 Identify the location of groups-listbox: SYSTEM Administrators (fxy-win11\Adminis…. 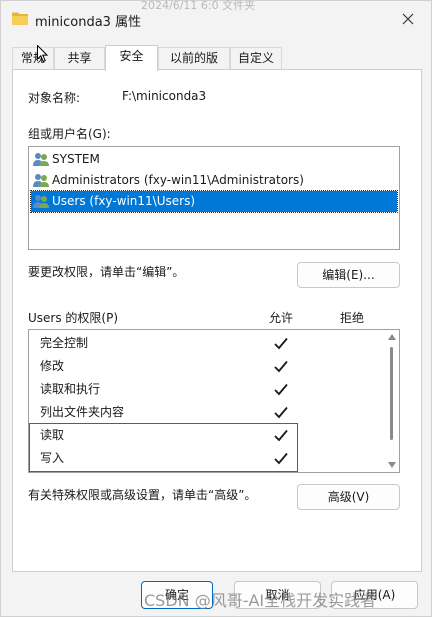
(214, 198).